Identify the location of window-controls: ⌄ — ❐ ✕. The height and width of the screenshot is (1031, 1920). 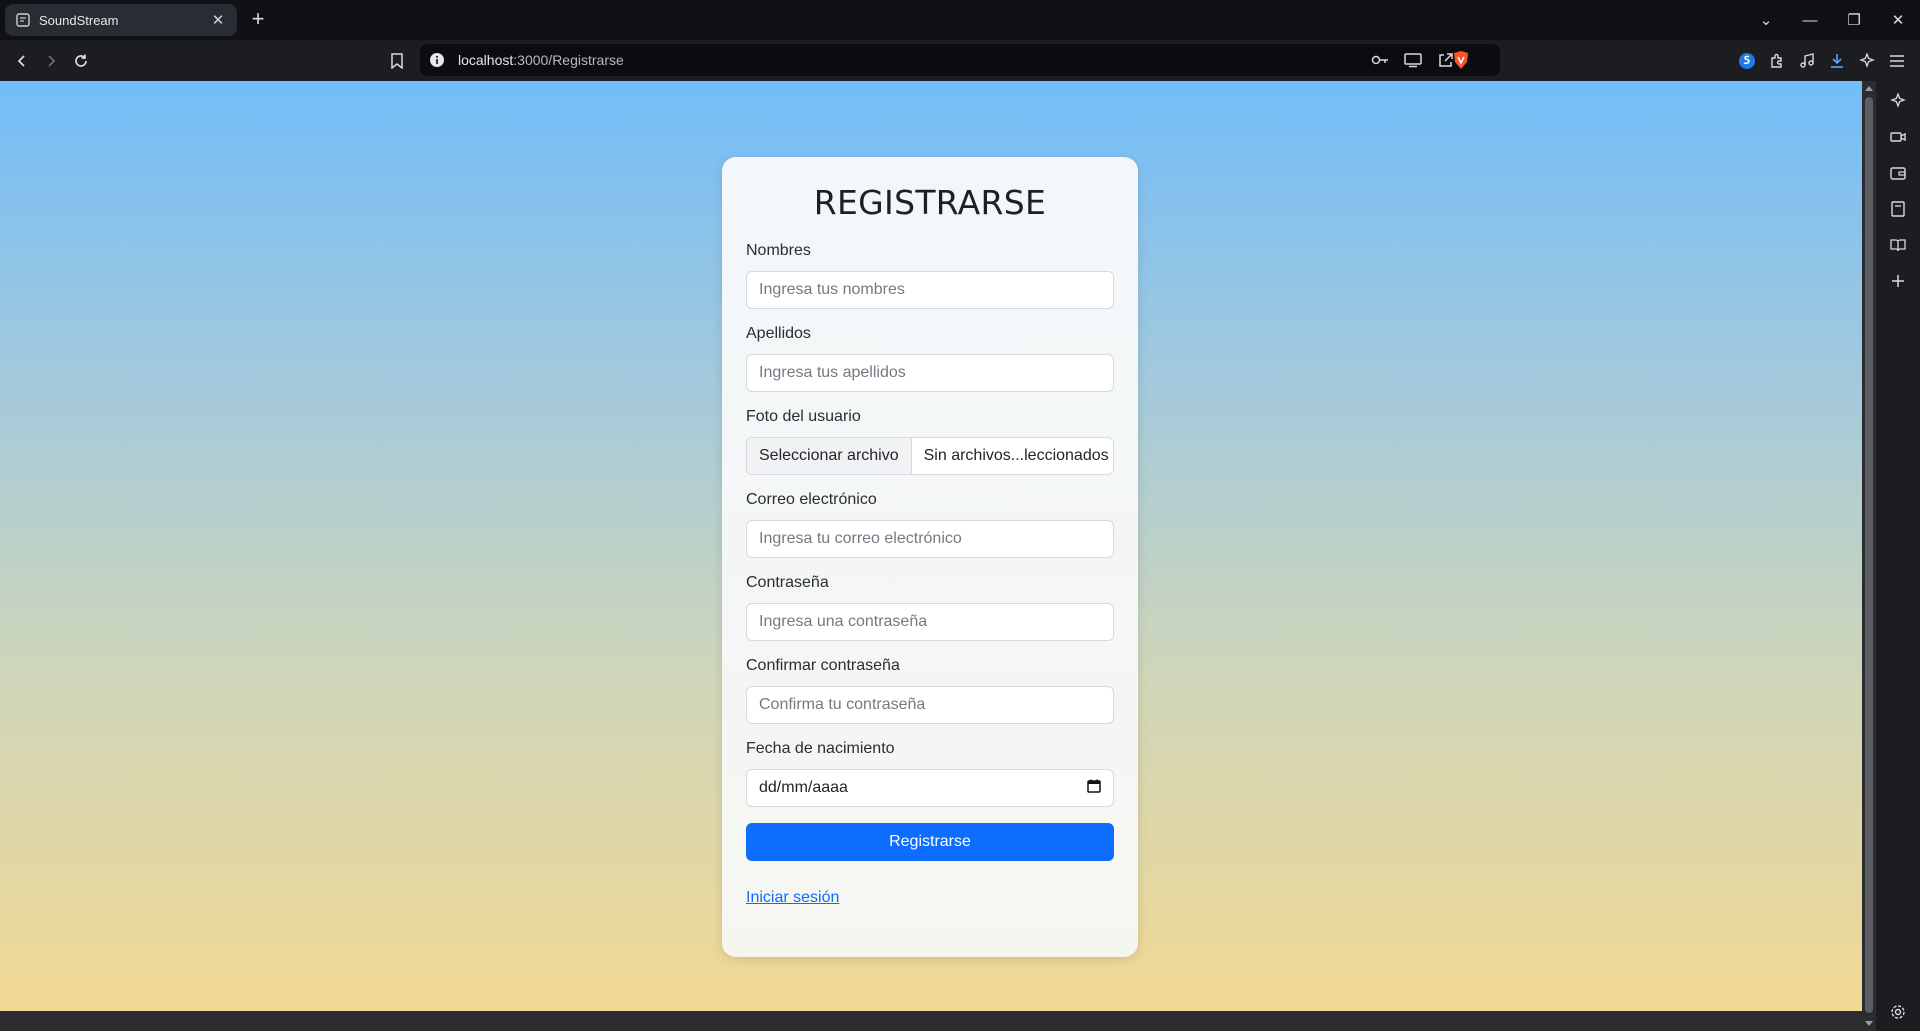
(1832, 20).